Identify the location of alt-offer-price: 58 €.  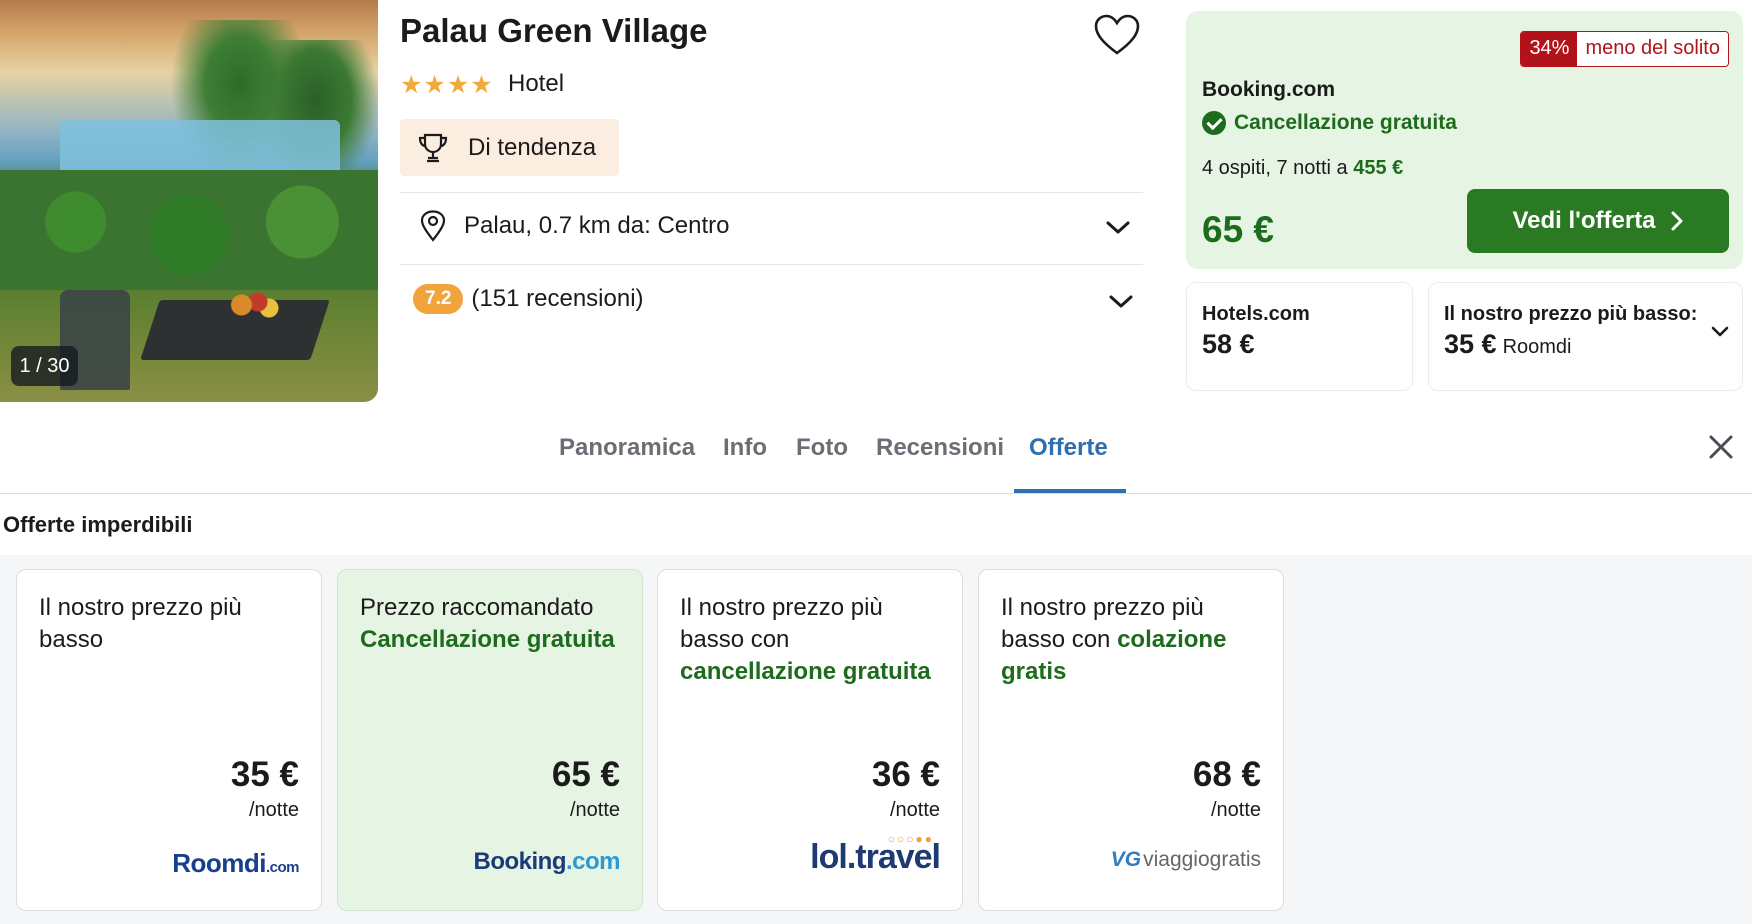
(1228, 344).